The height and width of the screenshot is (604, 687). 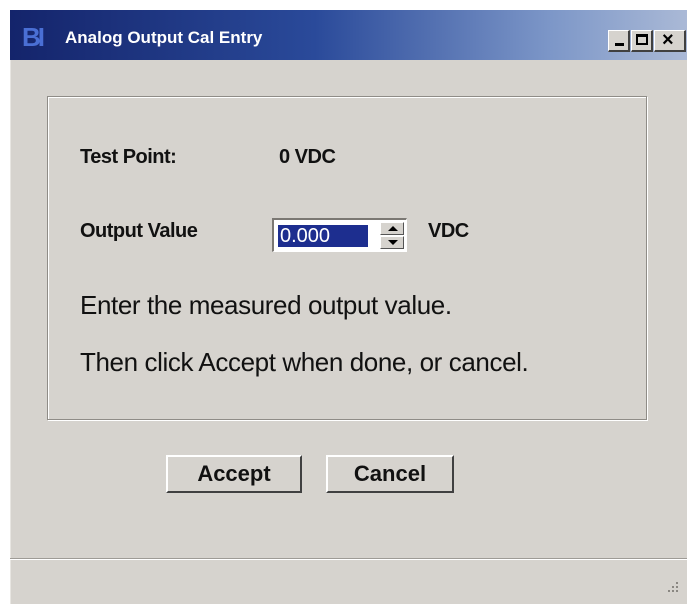 I want to click on accept-button: Accept, so click(x=234, y=474).